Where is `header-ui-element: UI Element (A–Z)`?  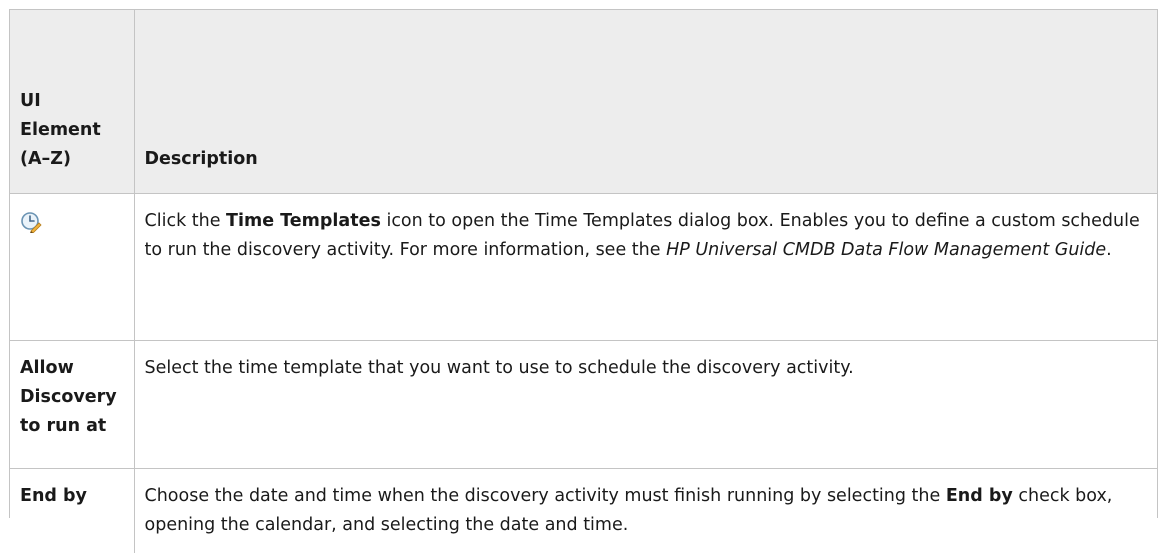
header-ui-element: UI Element (A–Z) is located at coordinates (72, 101).